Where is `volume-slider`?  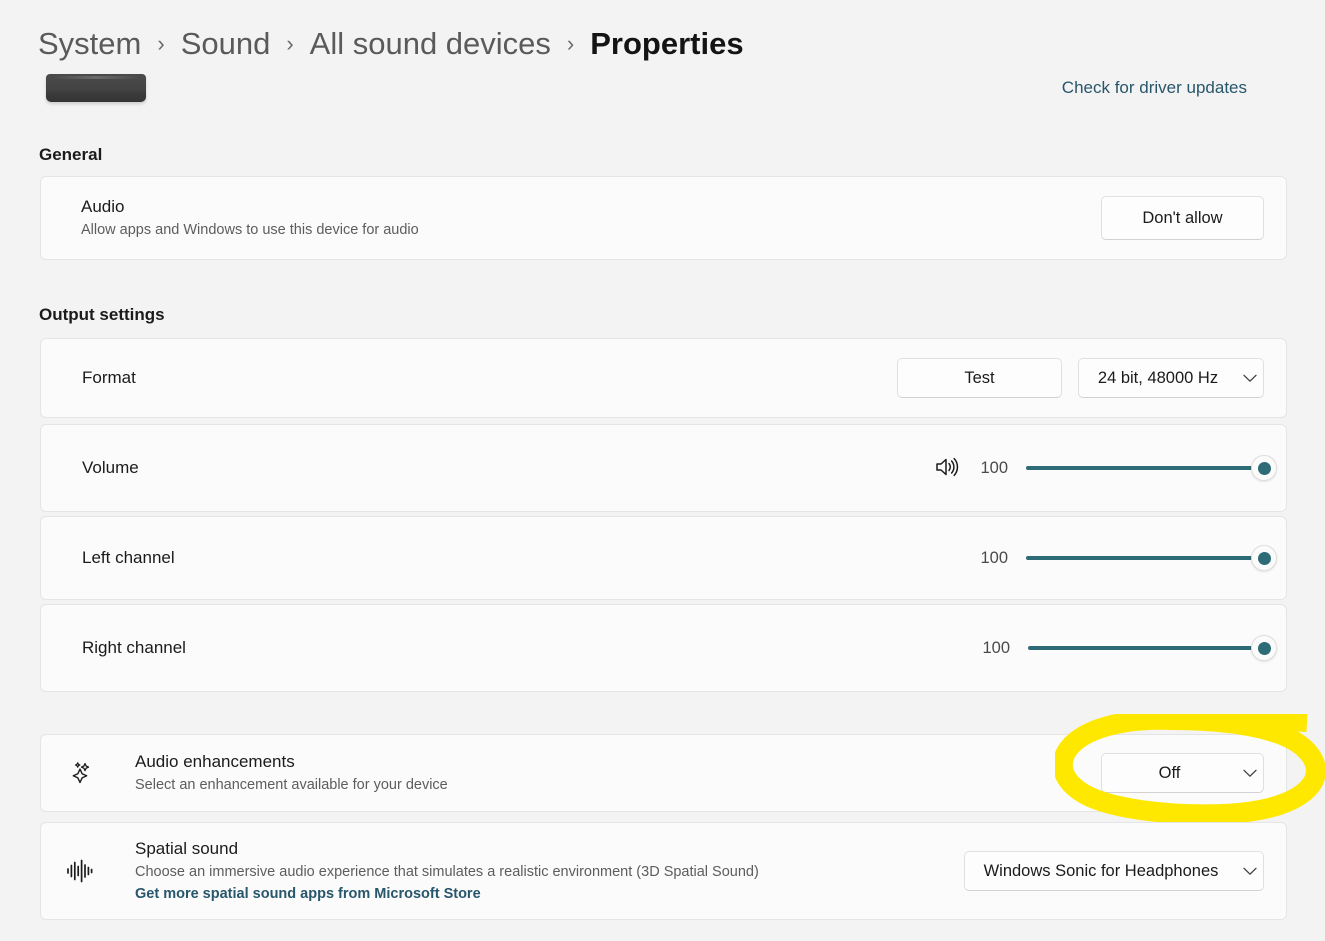
volume-slider is located at coordinates (1151, 468).